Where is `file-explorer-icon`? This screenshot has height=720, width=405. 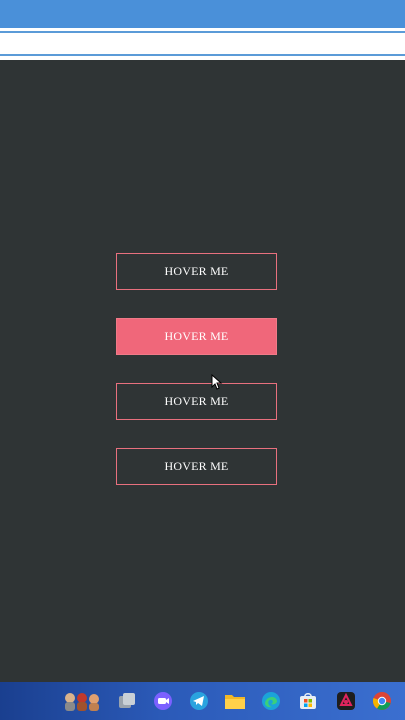 file-explorer-icon is located at coordinates (235, 701).